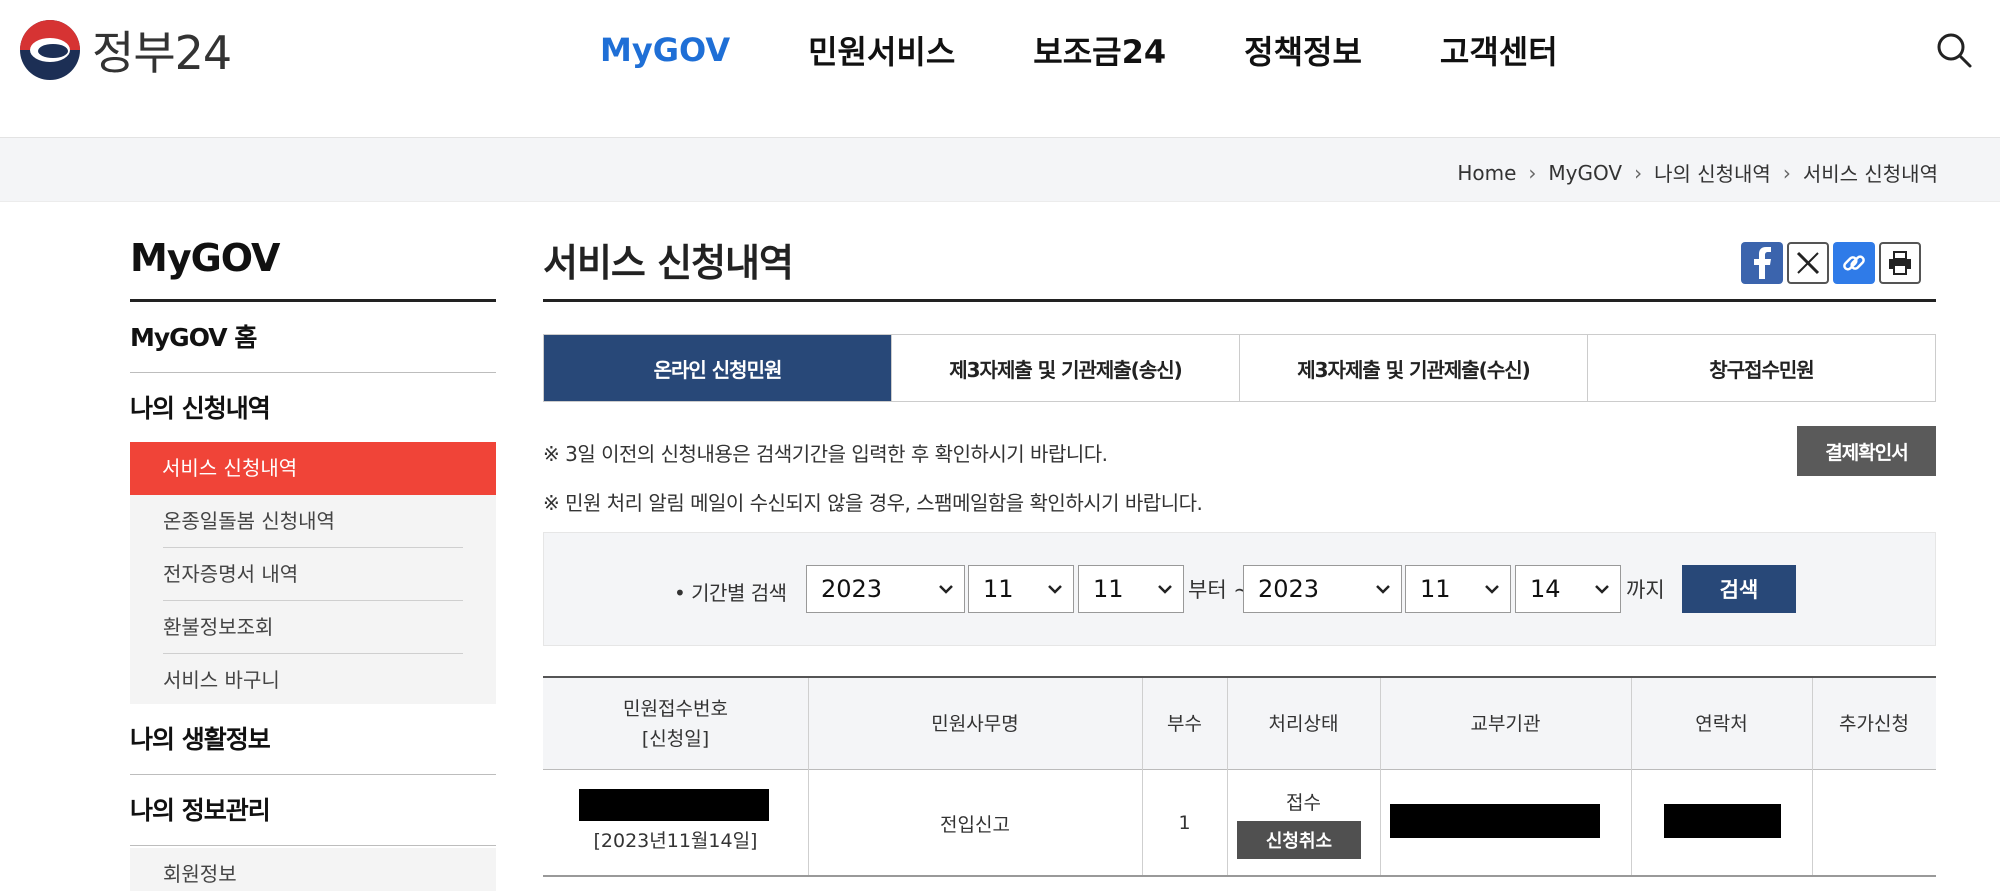 Image resolution: width=2000 pixels, height=891 pixels. What do you see at coordinates (881, 50) in the screenshot?
I see `nav-item-civil-service: 민원서비스` at bounding box center [881, 50].